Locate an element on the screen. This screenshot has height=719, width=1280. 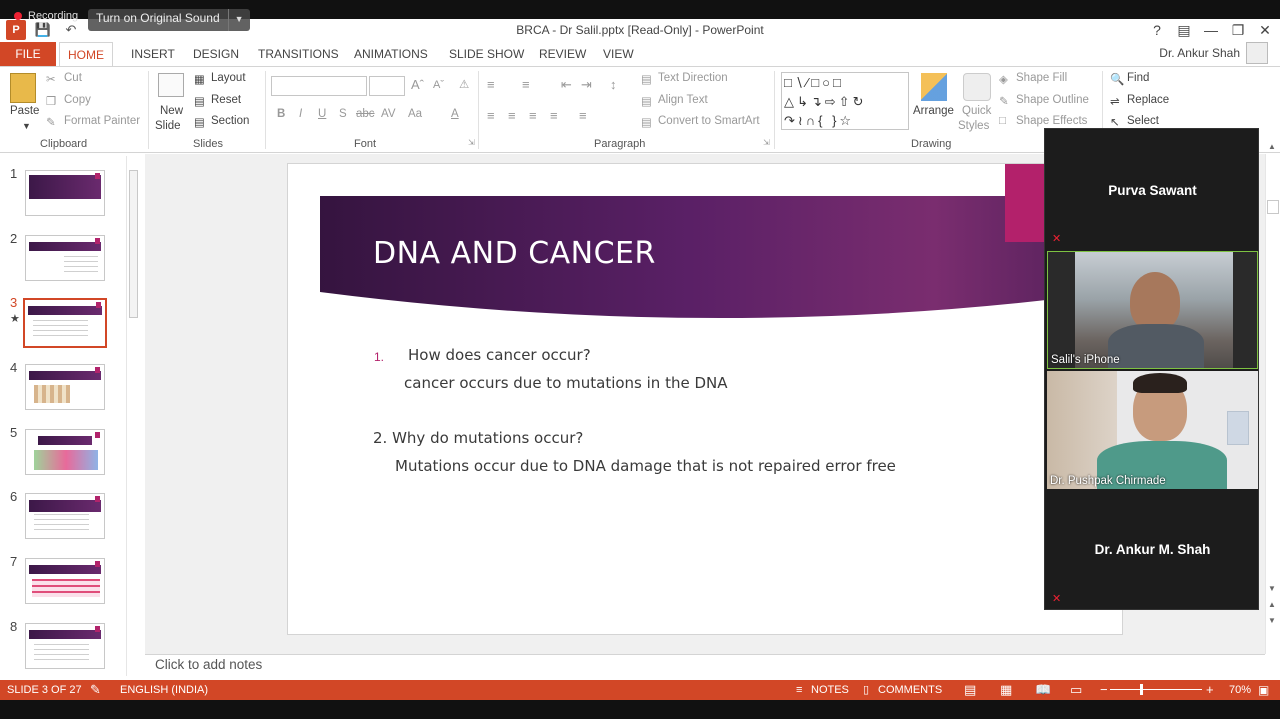
character-spacing-button: AV is located at coordinates (388, 114).